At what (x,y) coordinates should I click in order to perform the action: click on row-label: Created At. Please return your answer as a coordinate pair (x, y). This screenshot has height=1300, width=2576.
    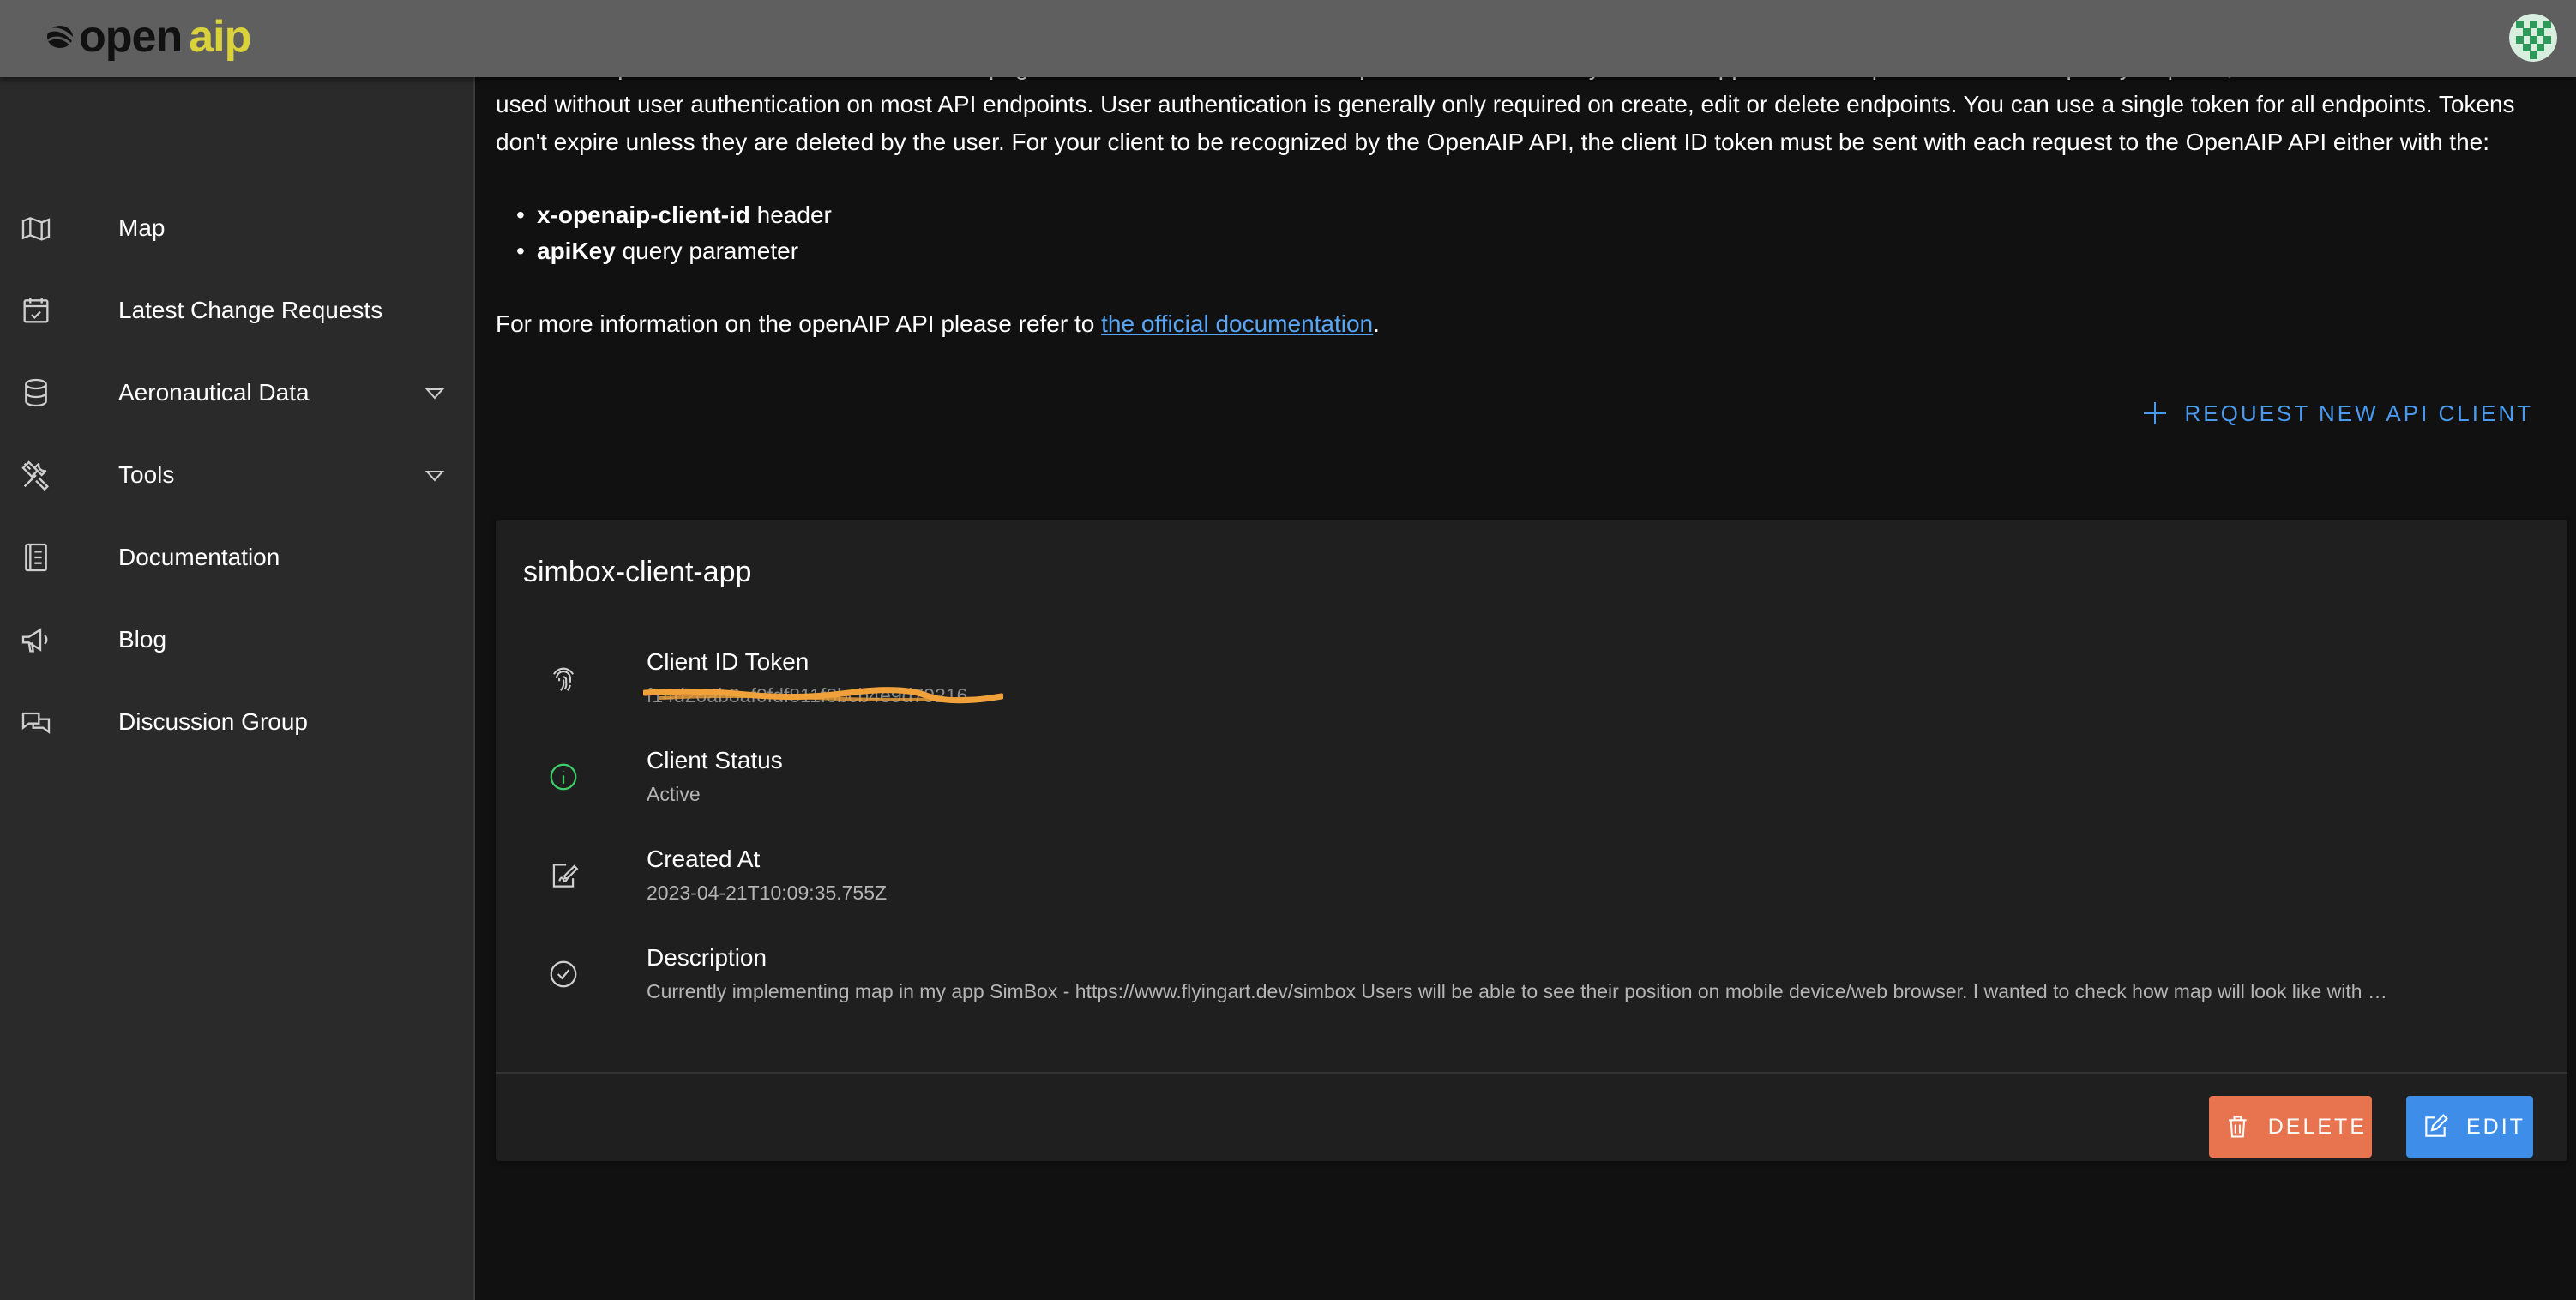
    Looking at the image, I should click on (704, 859).